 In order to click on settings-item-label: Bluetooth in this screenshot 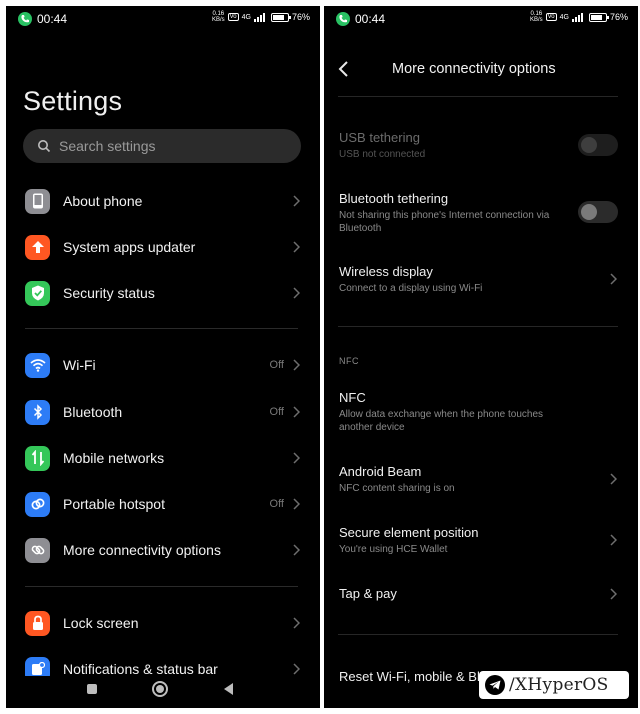, I will do `click(93, 412)`.